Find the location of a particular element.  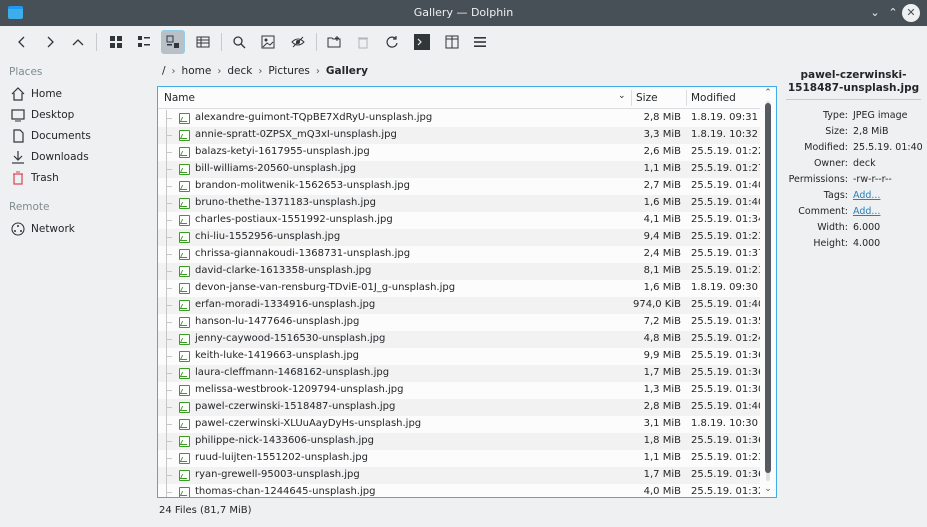

maximize-button: ⌃ is located at coordinates (893, 13).